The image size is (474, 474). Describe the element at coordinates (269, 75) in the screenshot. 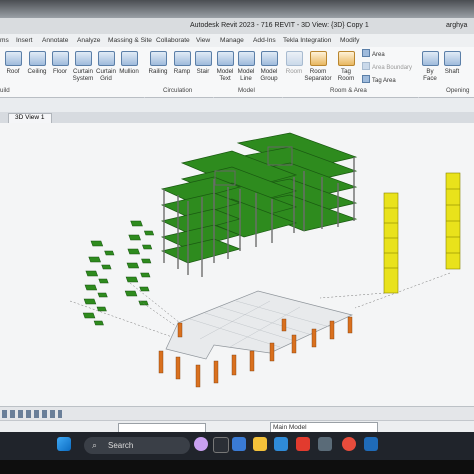

I see `model-group-label: Model Group` at that location.